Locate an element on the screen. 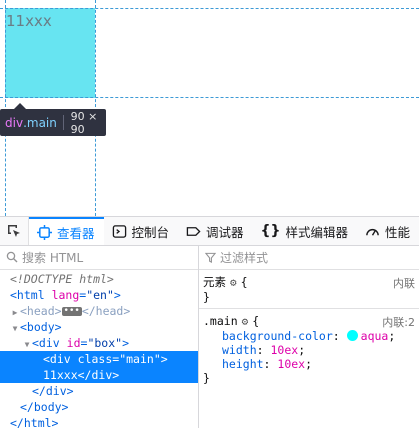 This screenshot has width=419, height=431. element-picker-button is located at coordinates (14, 231).